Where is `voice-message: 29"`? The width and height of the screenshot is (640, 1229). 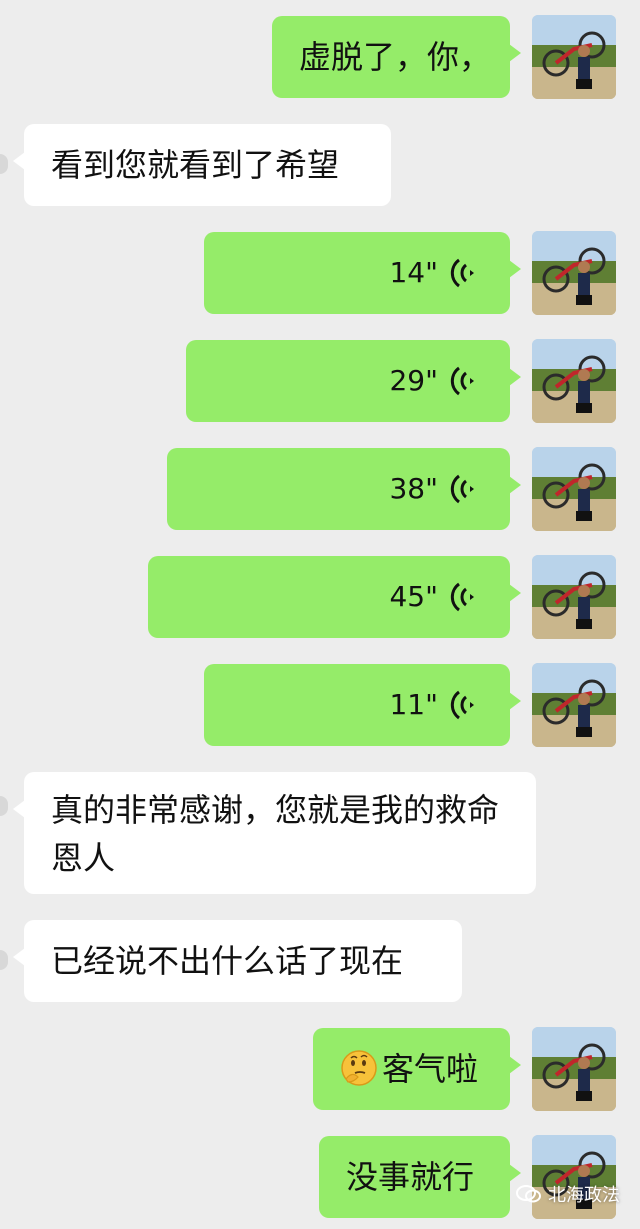
voice-message: 29" is located at coordinates (431, 381).